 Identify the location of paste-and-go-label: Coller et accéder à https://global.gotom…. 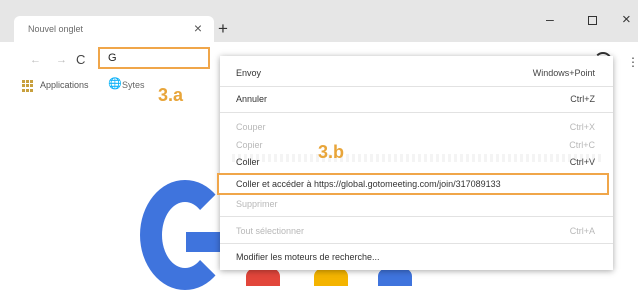
(368, 184).